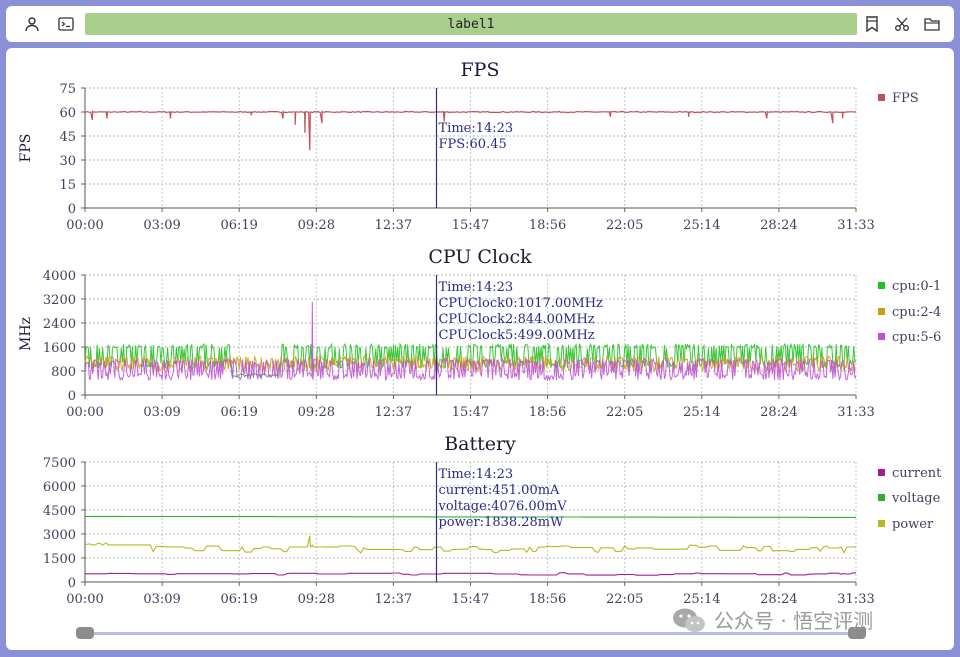  Describe the element at coordinates (794, 621) in the screenshot. I see `watermark-text: 公众号 · 悟空评测` at that location.